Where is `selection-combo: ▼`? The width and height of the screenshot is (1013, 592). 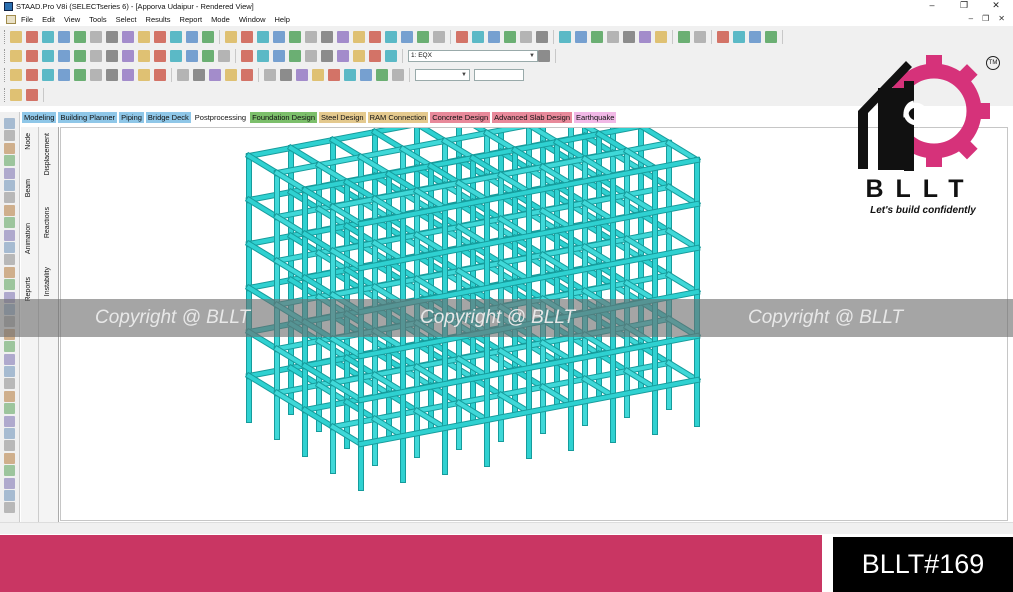
selection-combo: ▼ is located at coordinates (442, 75).